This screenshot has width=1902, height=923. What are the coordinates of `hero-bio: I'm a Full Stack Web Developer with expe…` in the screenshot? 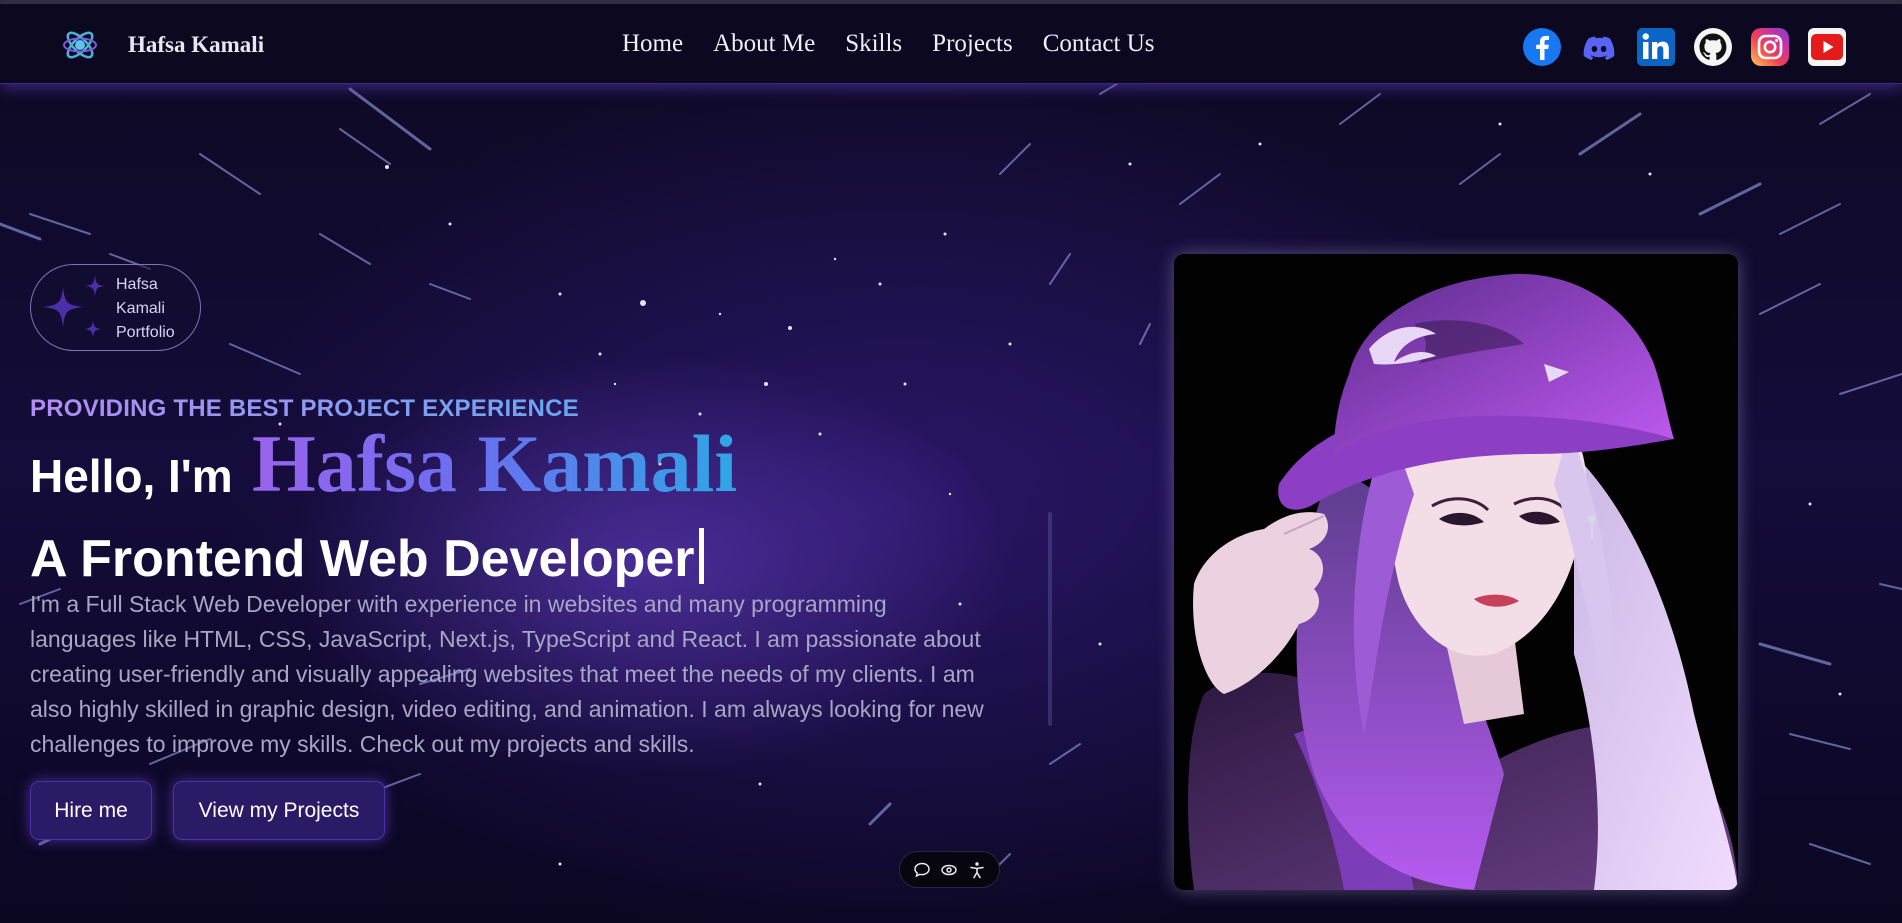 It's located at (507, 674).